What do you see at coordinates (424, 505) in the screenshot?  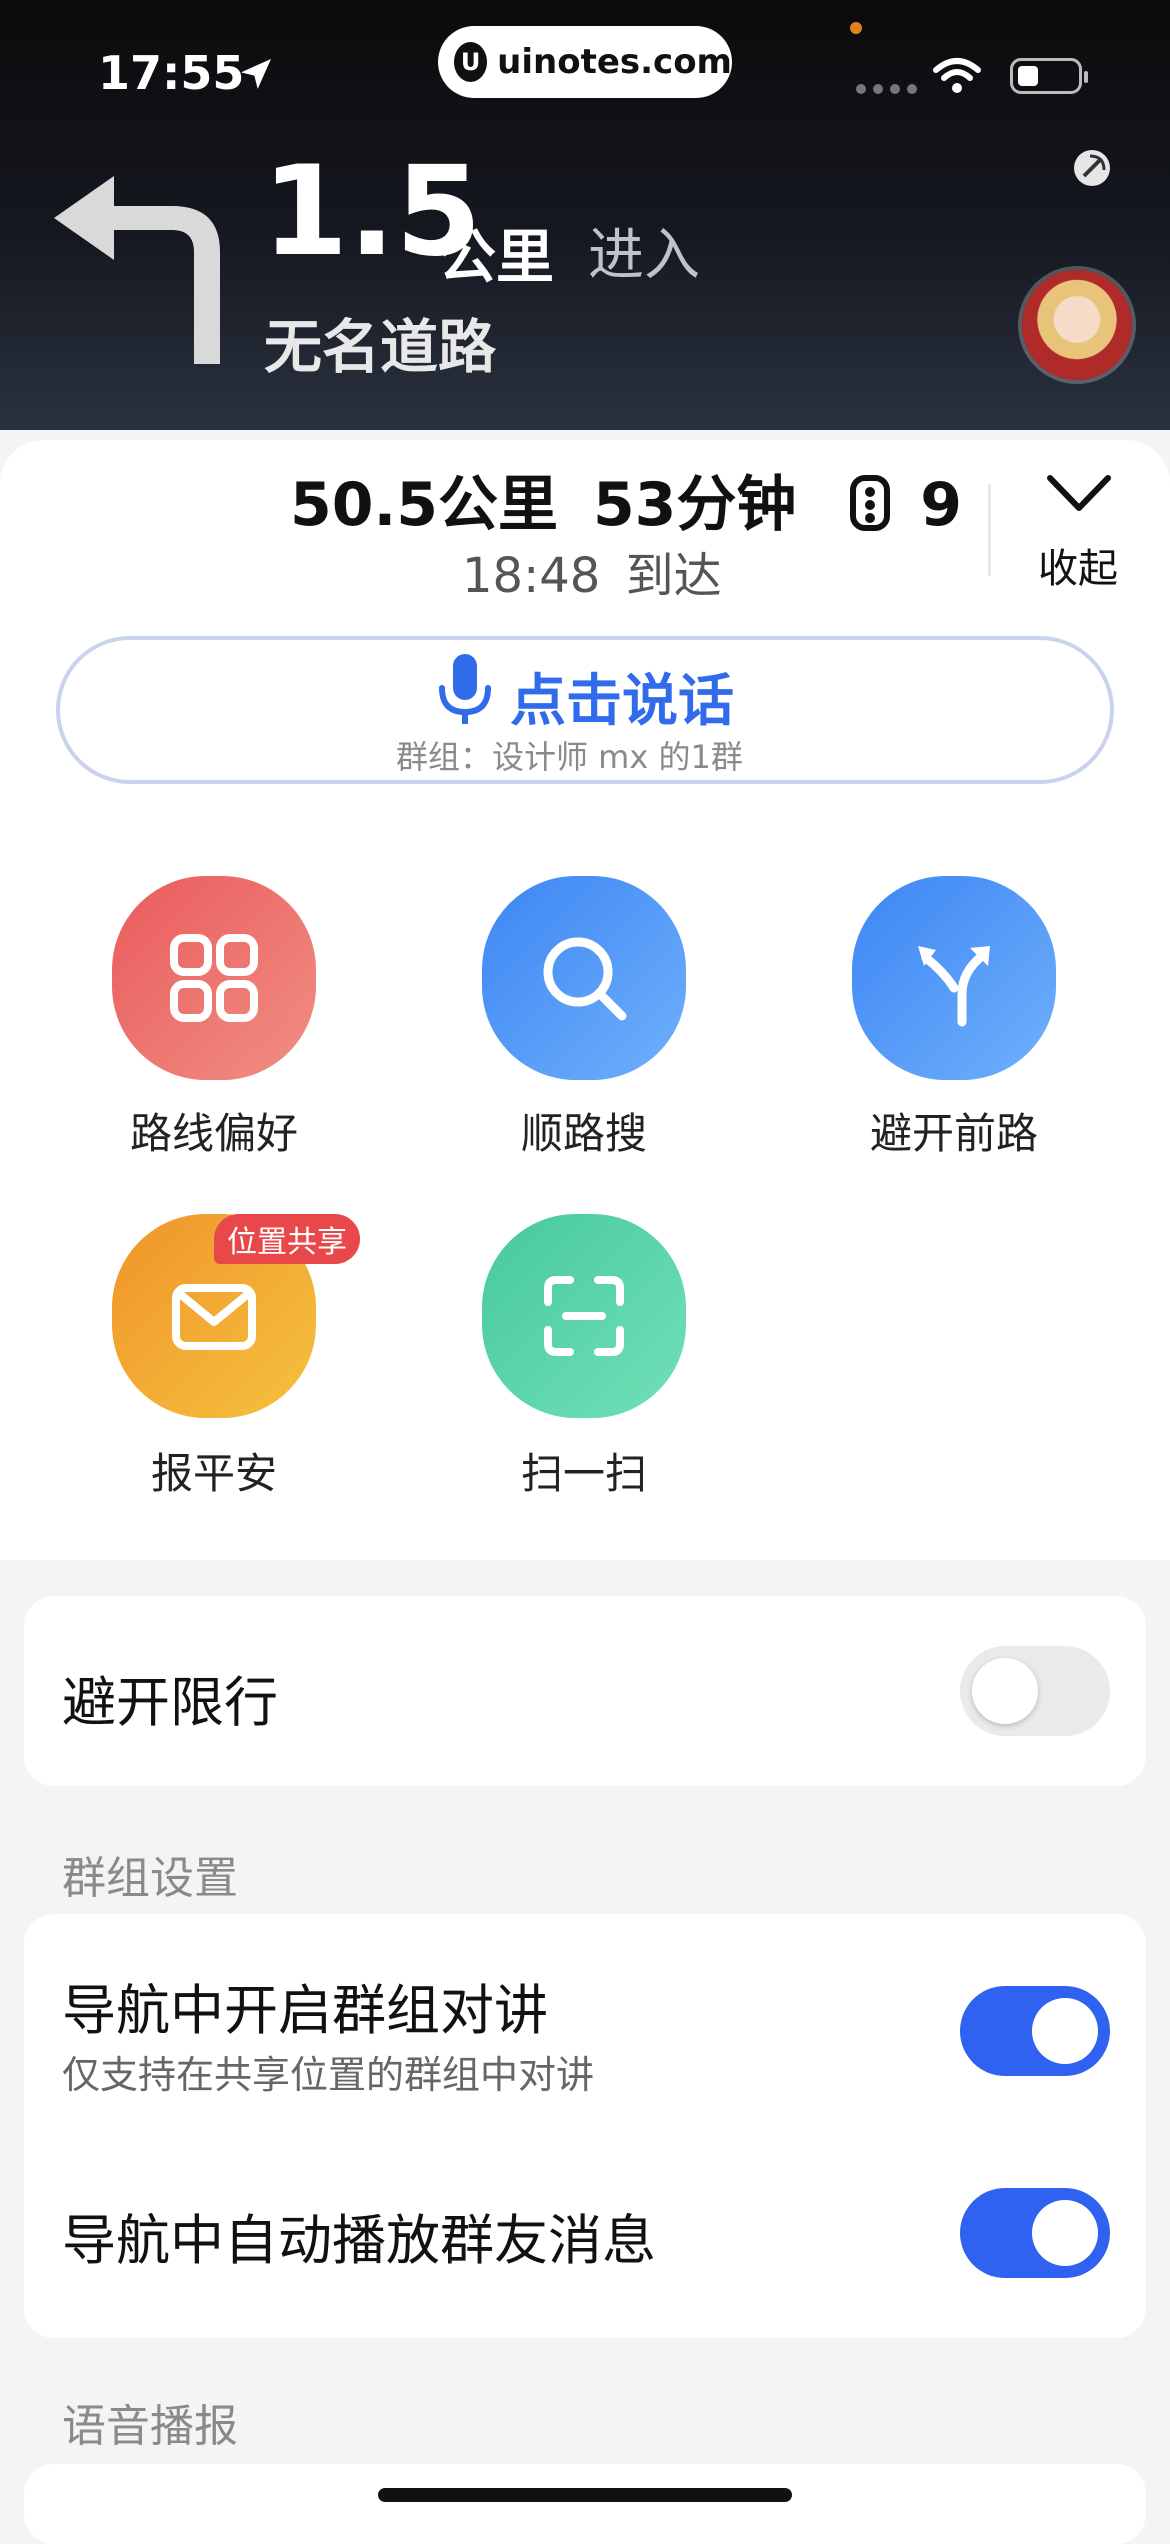 I see `route-distance: 50.5公里` at bounding box center [424, 505].